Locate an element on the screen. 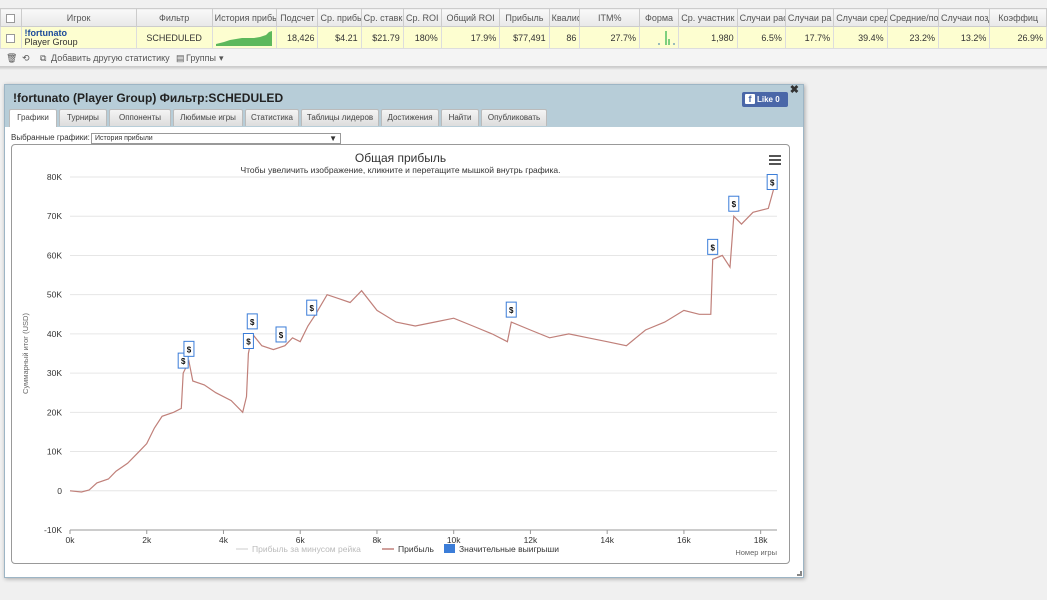 The width and height of the screenshot is (1047, 600). col-header: Общий ROI is located at coordinates (470, 17).